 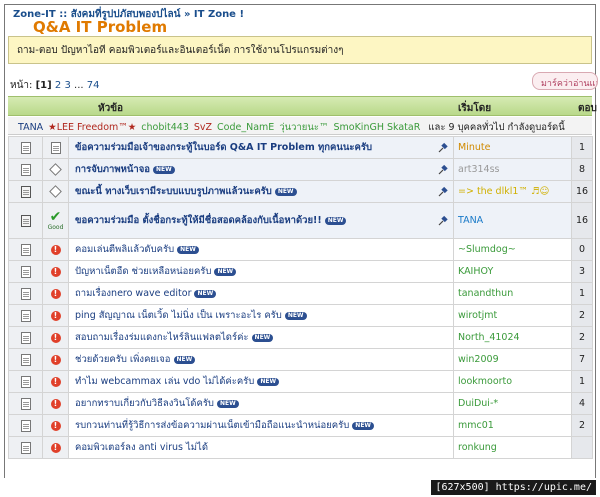 I want to click on header-started-by: เริ่มโดย, so click(x=474, y=108).